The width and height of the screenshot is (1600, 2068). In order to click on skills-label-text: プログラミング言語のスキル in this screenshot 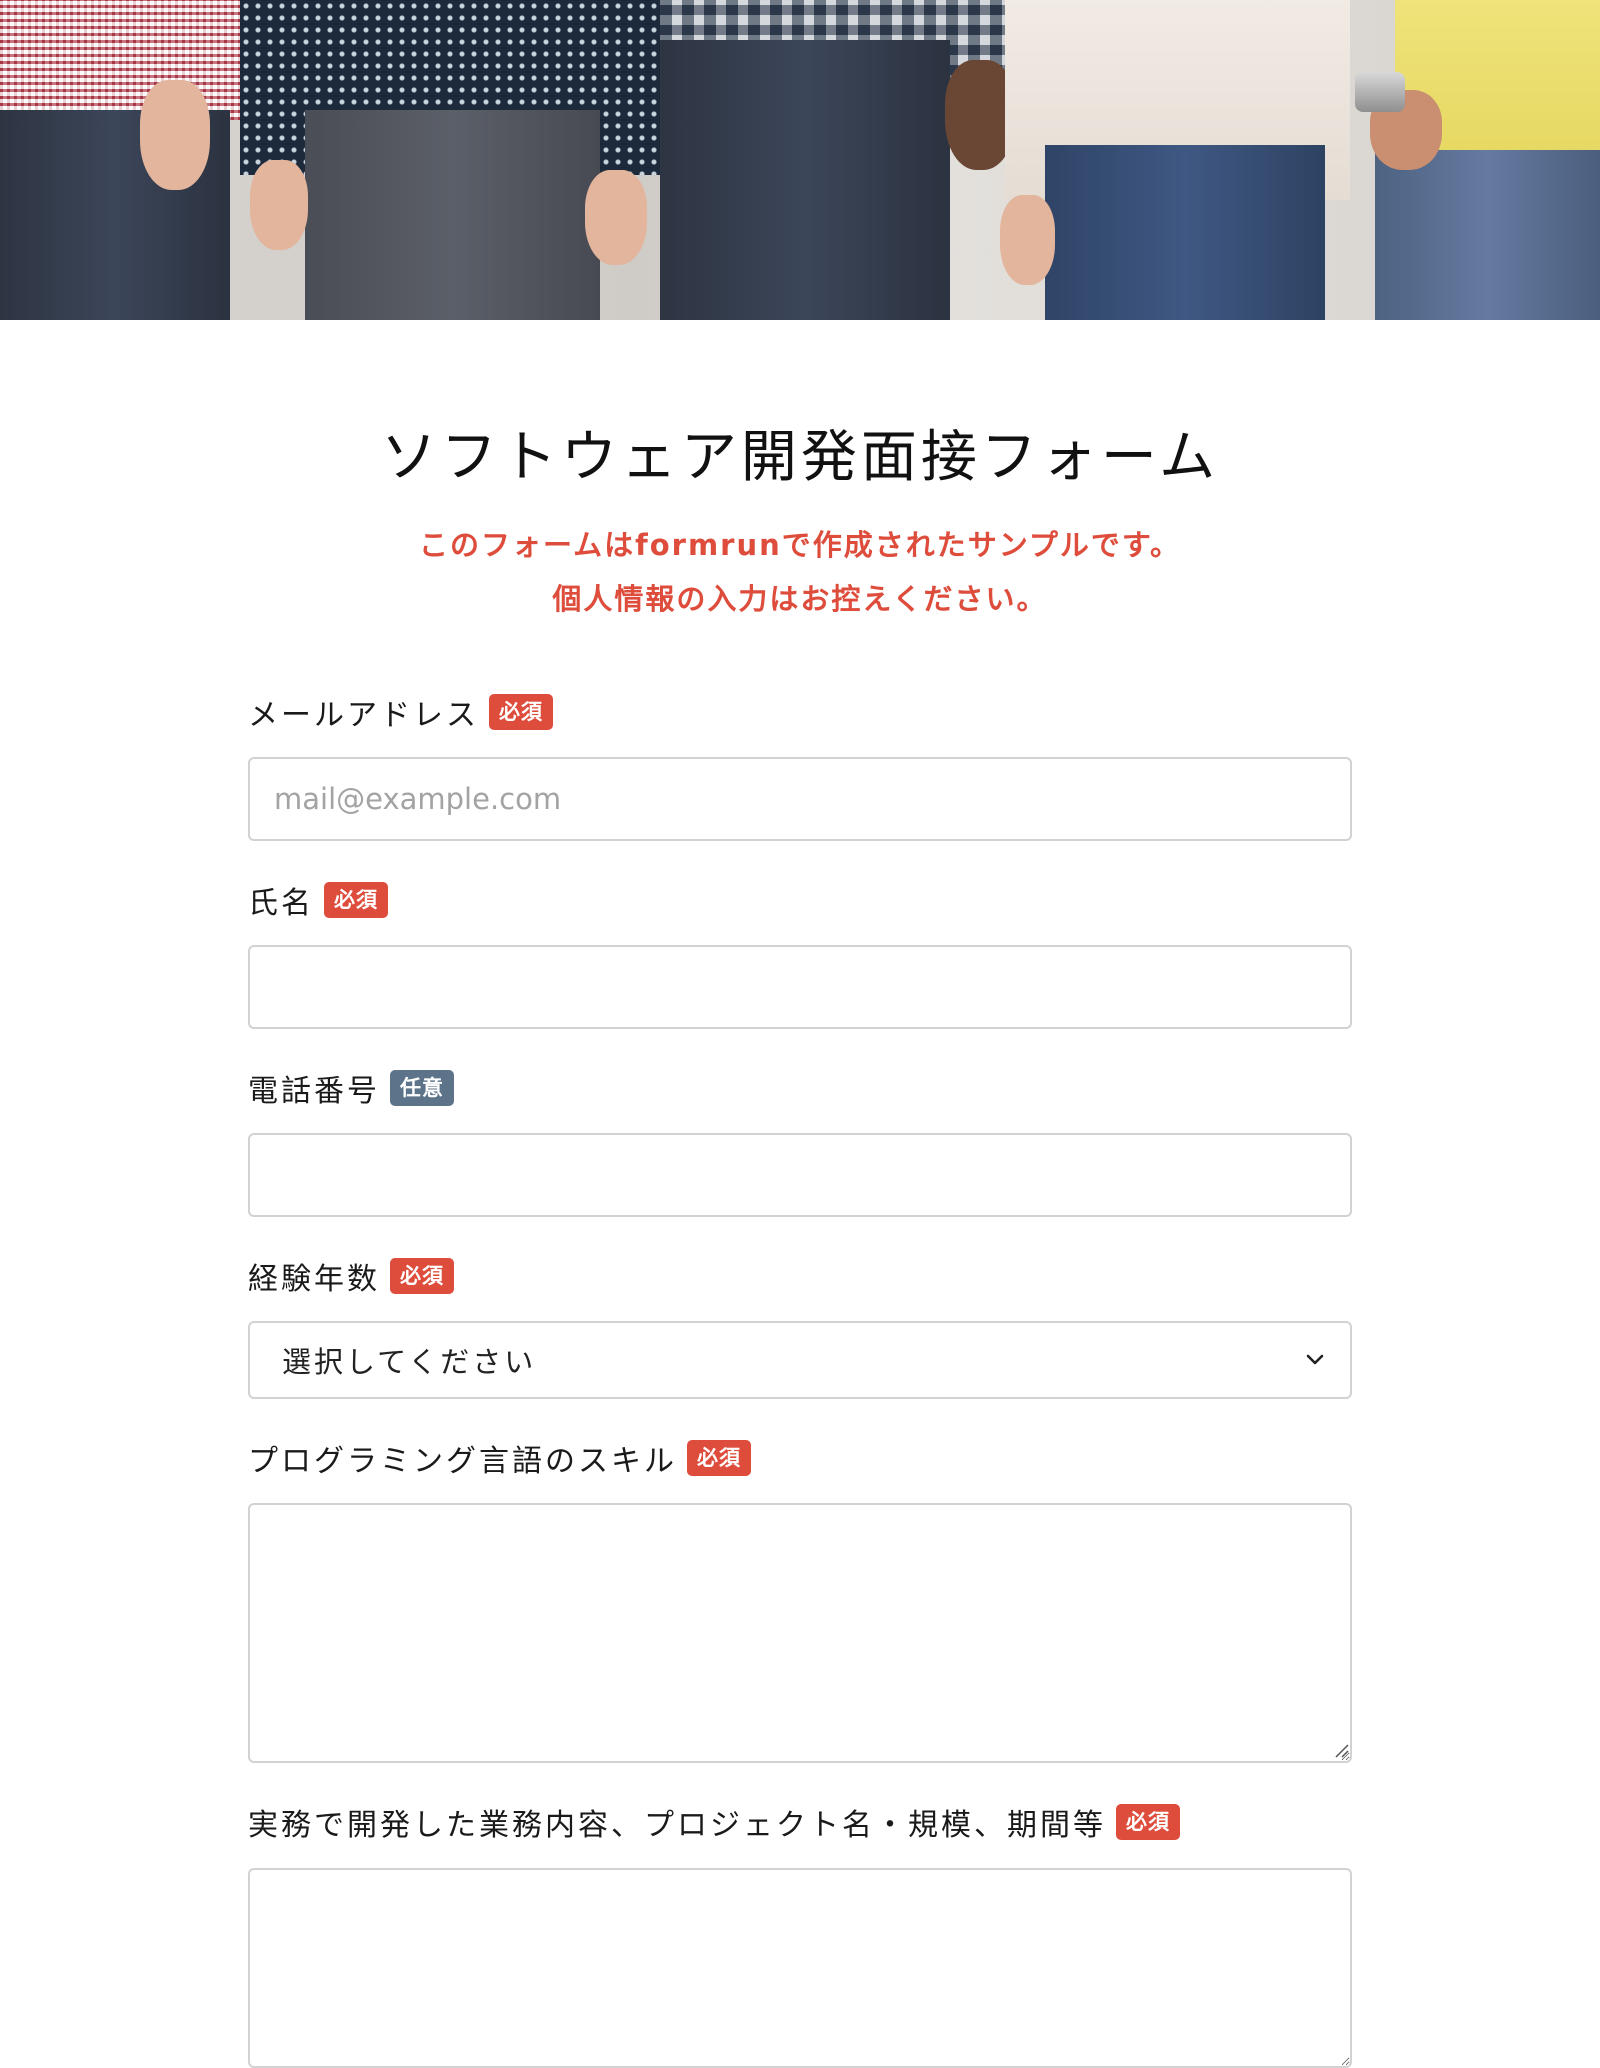, I will do `click(462, 1461)`.